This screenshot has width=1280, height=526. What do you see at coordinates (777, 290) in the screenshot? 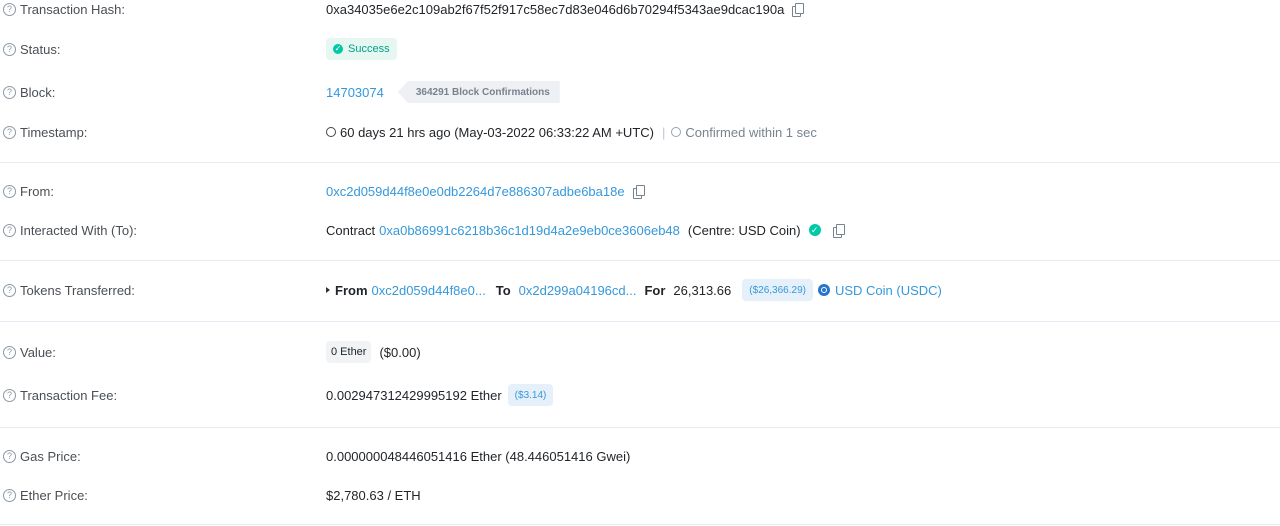
I see `token-usd-badge: ($26,366.29)` at bounding box center [777, 290].